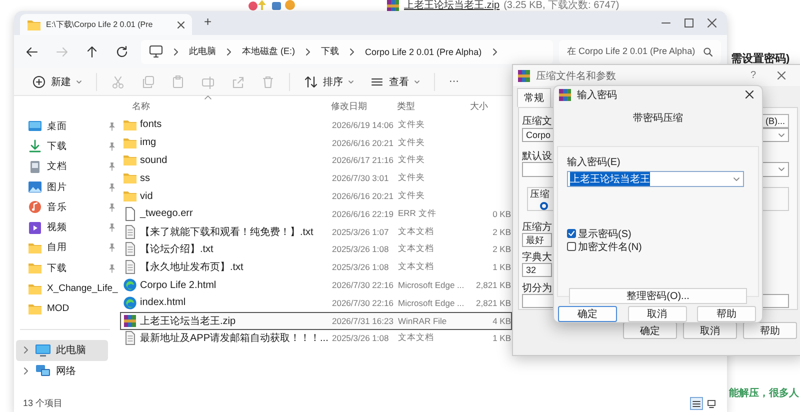  Describe the element at coordinates (316, 321) in the screenshot. I see `file-row: 上老王论坛当老王.zip 2026/7/31 16:23 WinRAR File 4 KB` at that location.